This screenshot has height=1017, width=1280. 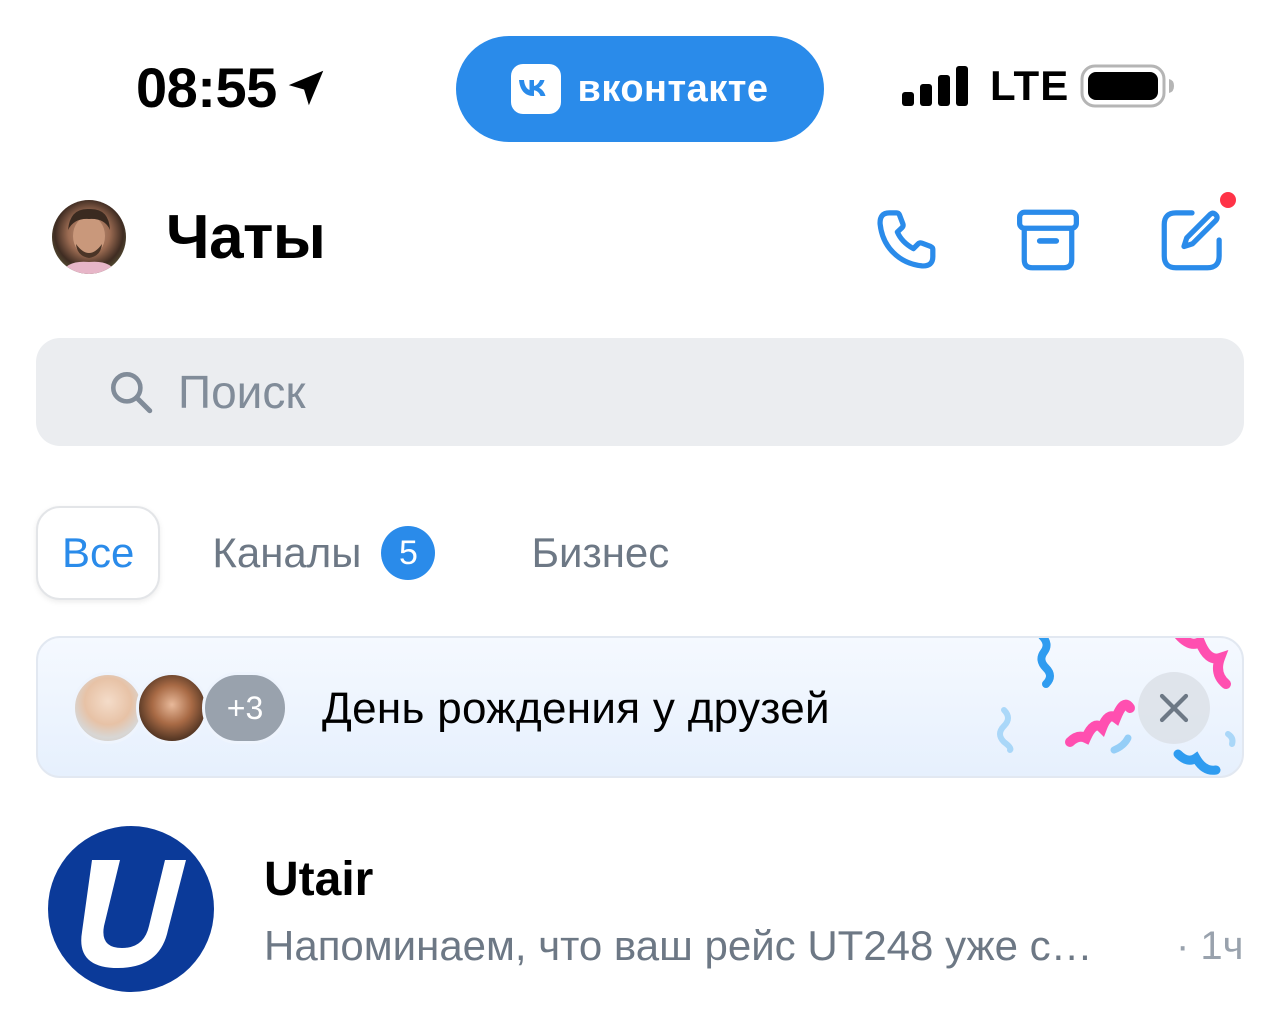 What do you see at coordinates (1127, 86) in the screenshot?
I see `battery-icon` at bounding box center [1127, 86].